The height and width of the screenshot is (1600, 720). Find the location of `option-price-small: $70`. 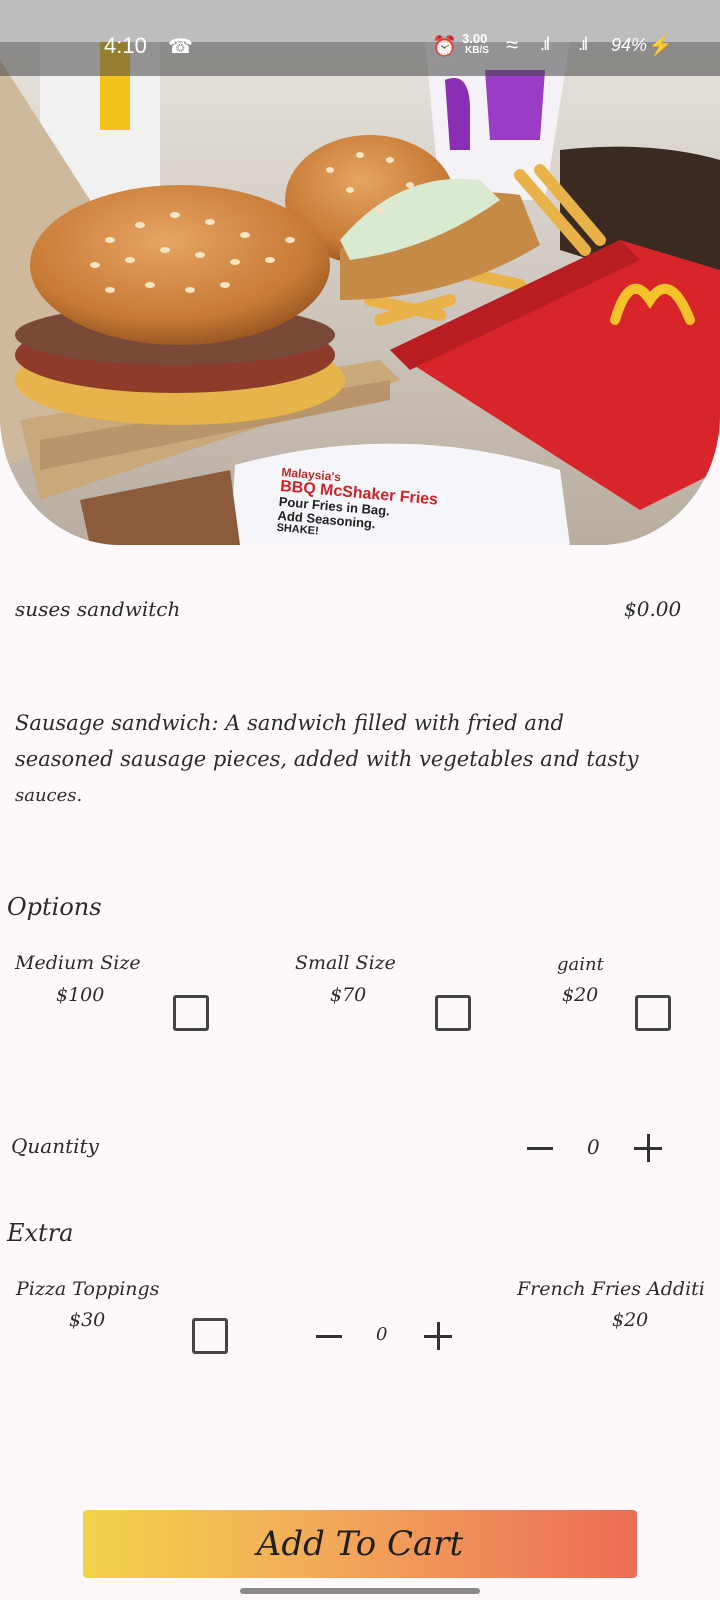

option-price-small: $70 is located at coordinates (348, 995).